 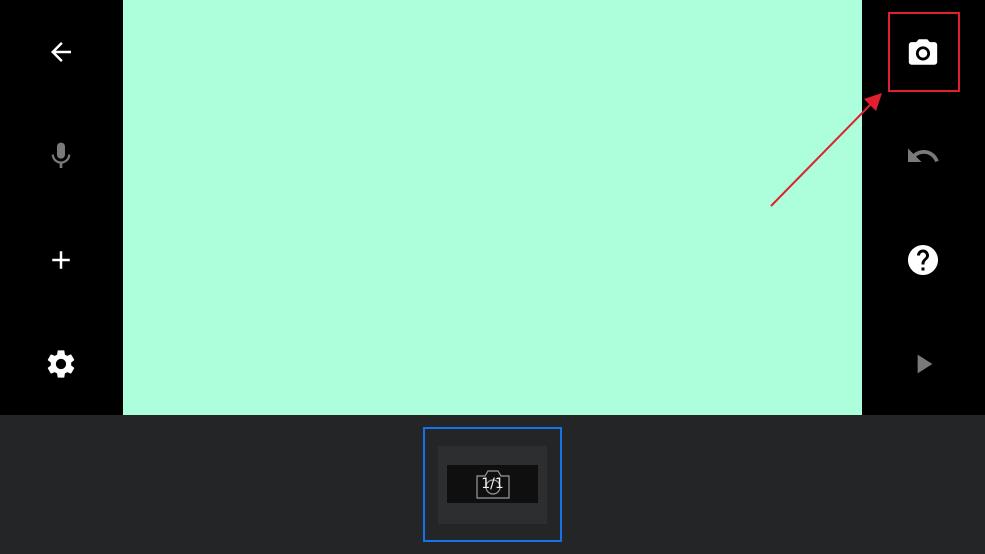 I want to click on settings-button, so click(x=61, y=364).